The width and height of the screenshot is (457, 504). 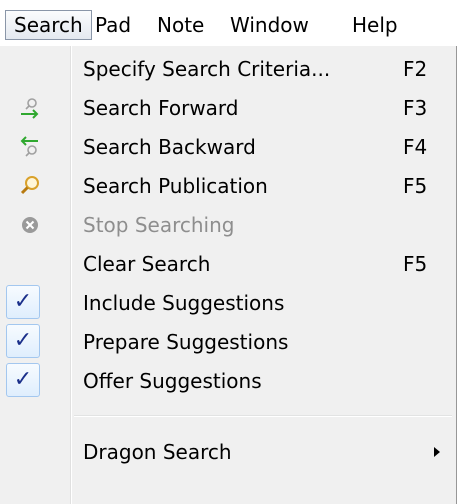 What do you see at coordinates (169, 147) in the screenshot?
I see `menu-item-label: Search Backward` at bounding box center [169, 147].